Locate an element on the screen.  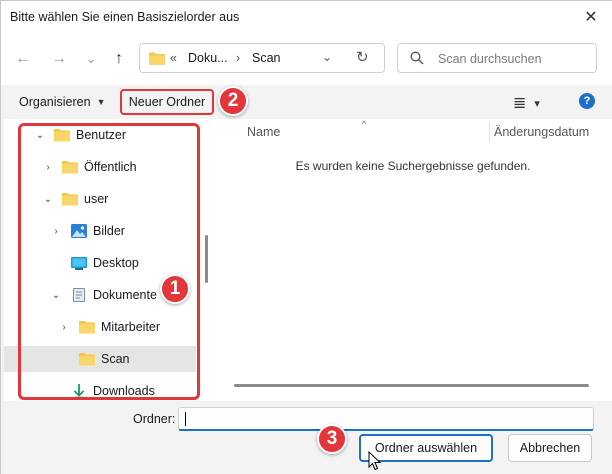
search-placeholder: Scan durchsuchen is located at coordinates (490, 59).